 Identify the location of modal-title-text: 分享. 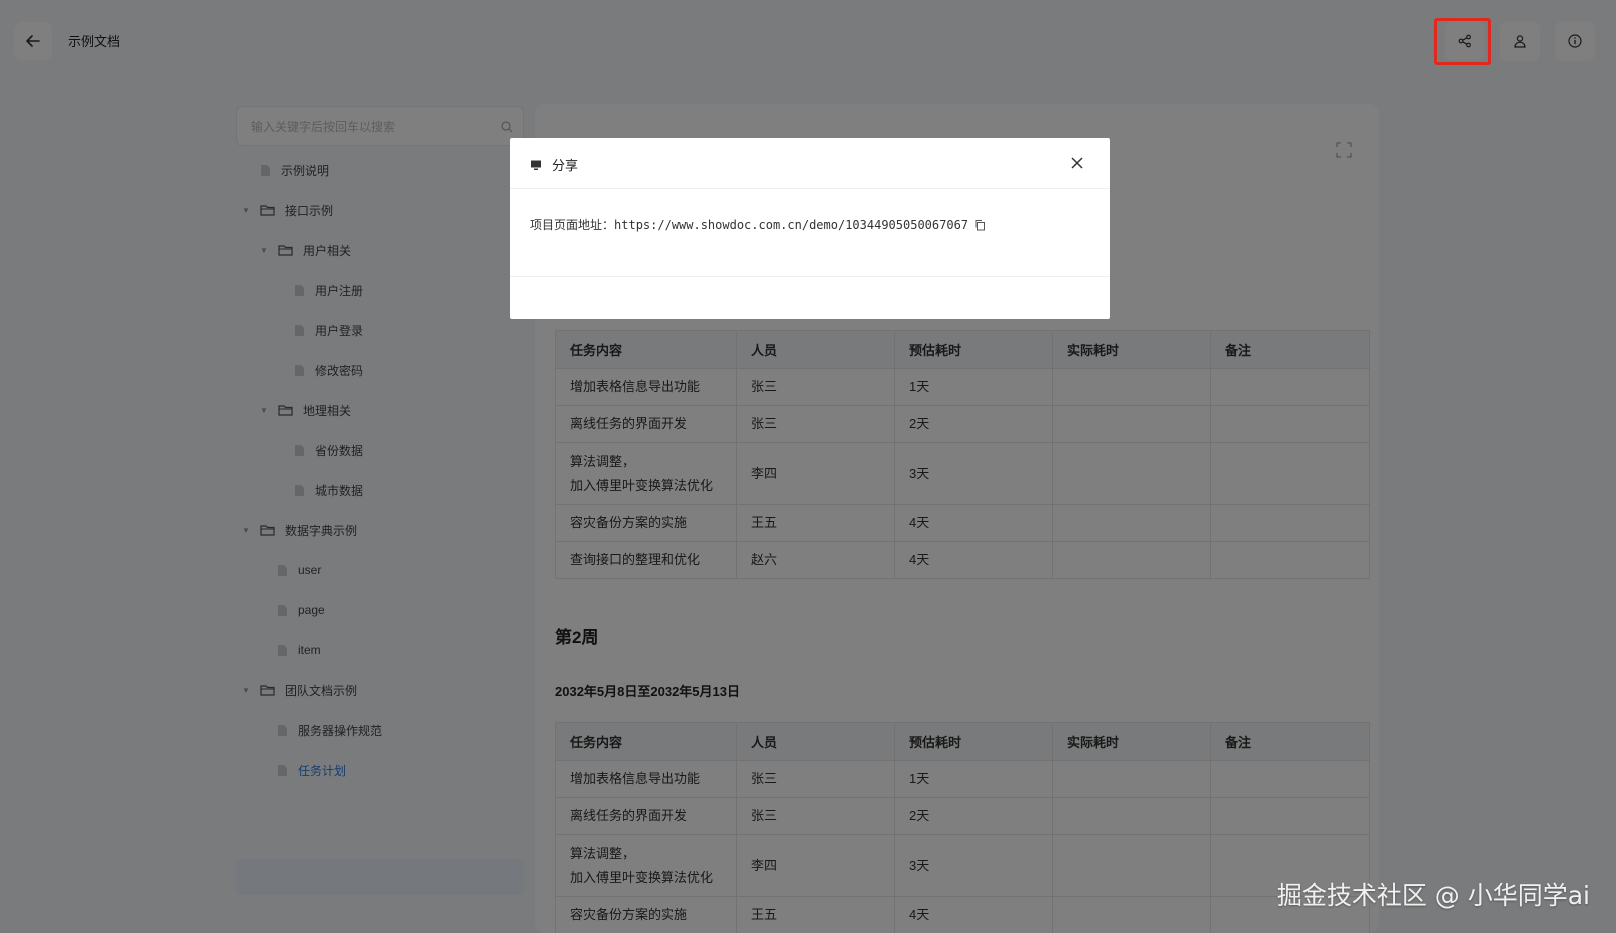
(565, 165).